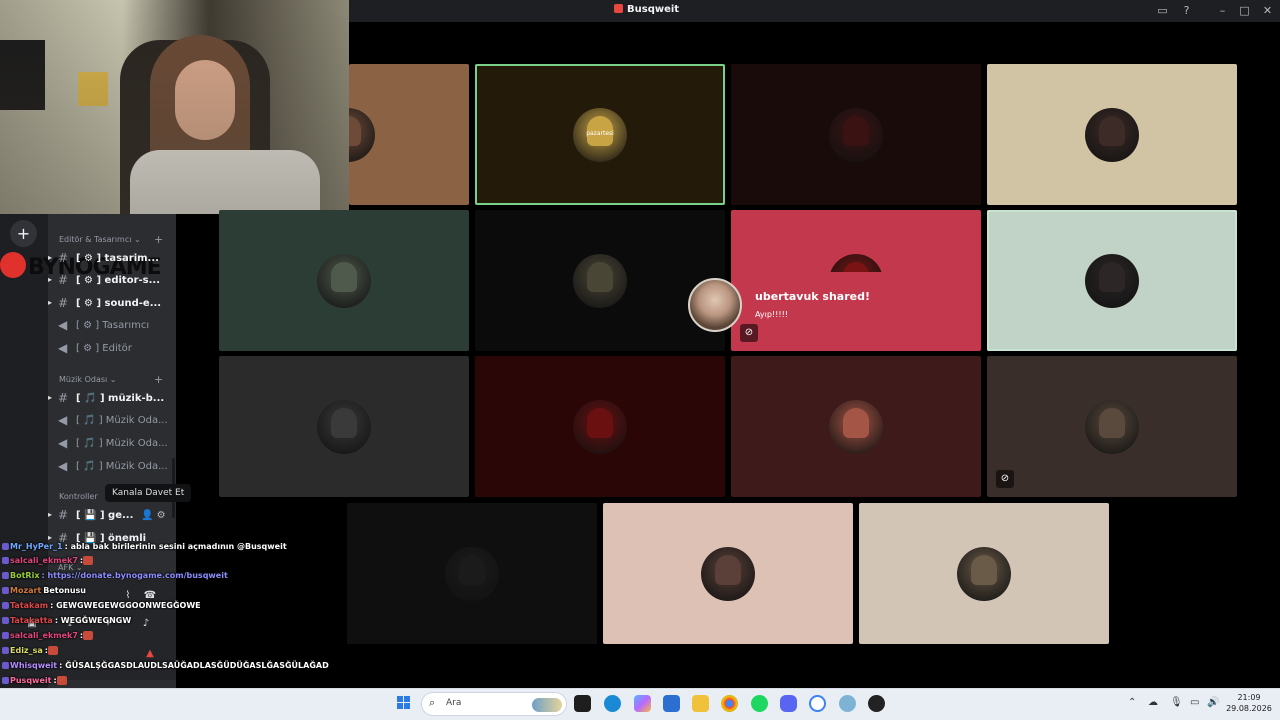 Image resolution: width=1280 pixels, height=720 pixels. I want to click on copilot-icon, so click(642, 703).